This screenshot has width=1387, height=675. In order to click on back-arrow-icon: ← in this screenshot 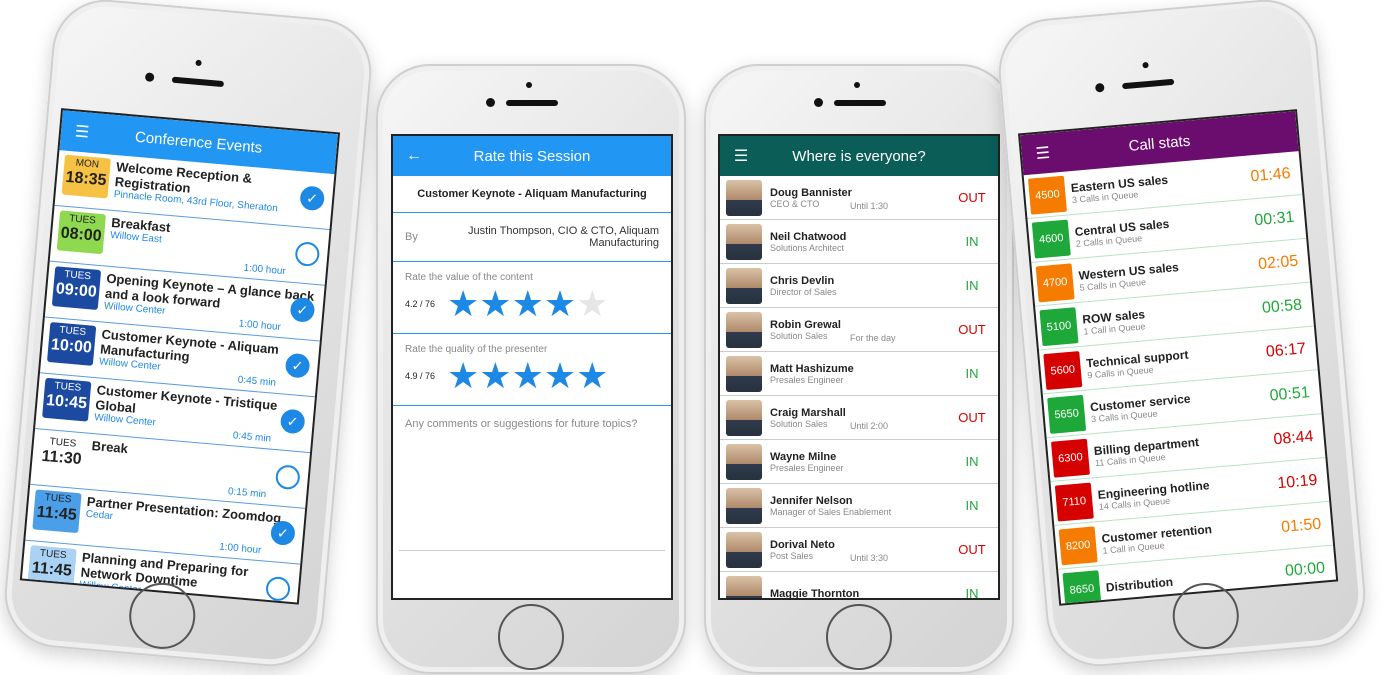, I will do `click(414, 156)`.